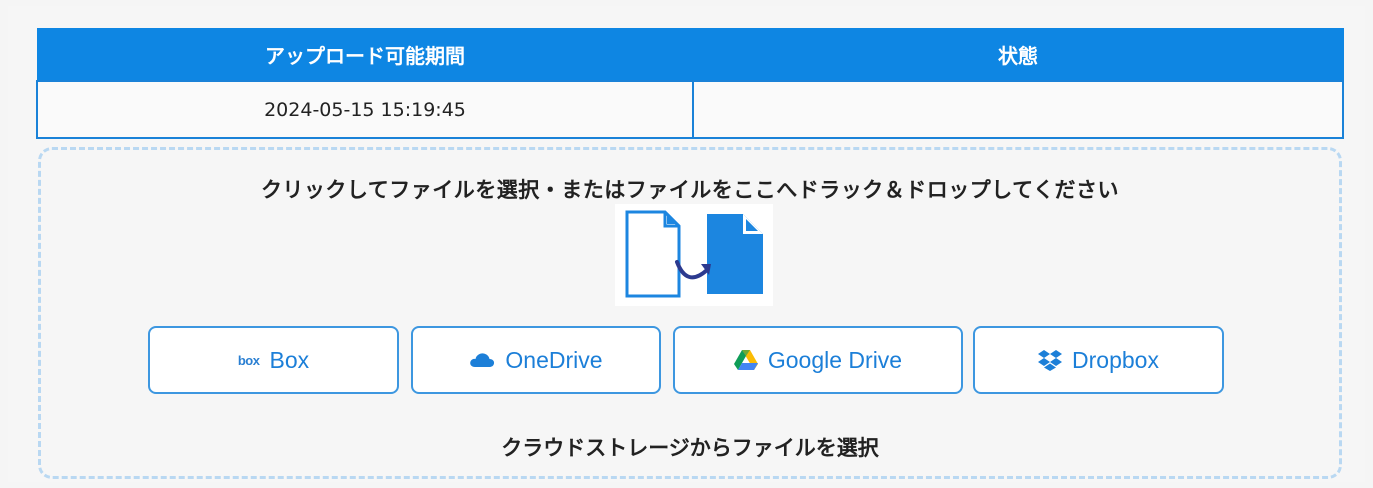  Describe the element at coordinates (1018, 55) in the screenshot. I see `column-header-status: 状態` at that location.